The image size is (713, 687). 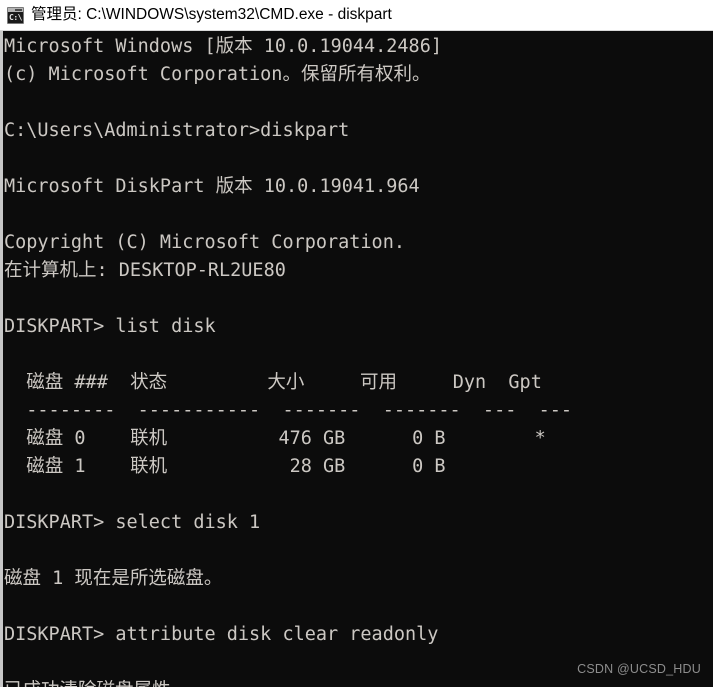 What do you see at coordinates (217, 74) in the screenshot?
I see `console-line: (c) Microsoft Corporation。保留所有权利。` at bounding box center [217, 74].